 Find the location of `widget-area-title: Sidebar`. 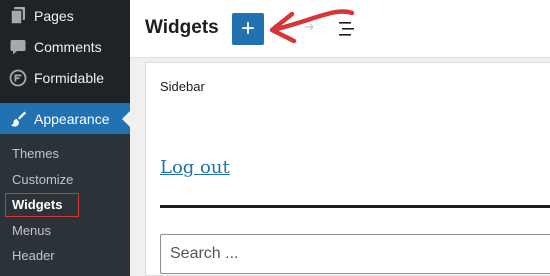

widget-area-title: Sidebar is located at coordinates (182, 86).